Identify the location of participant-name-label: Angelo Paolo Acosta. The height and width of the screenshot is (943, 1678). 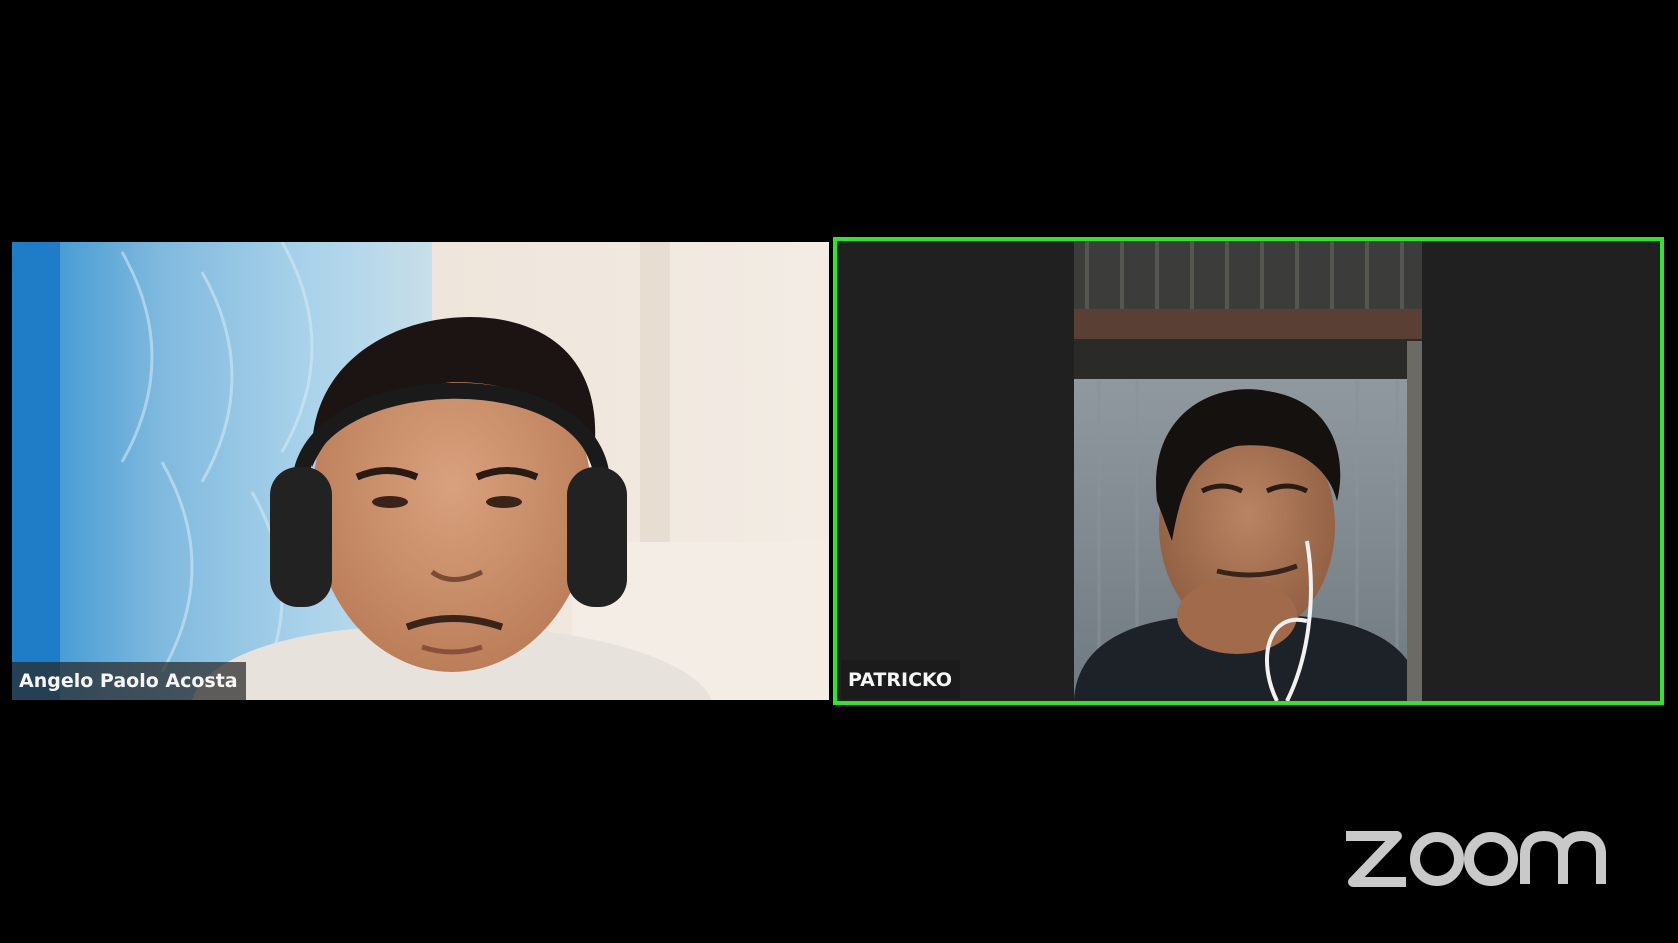
(129, 681).